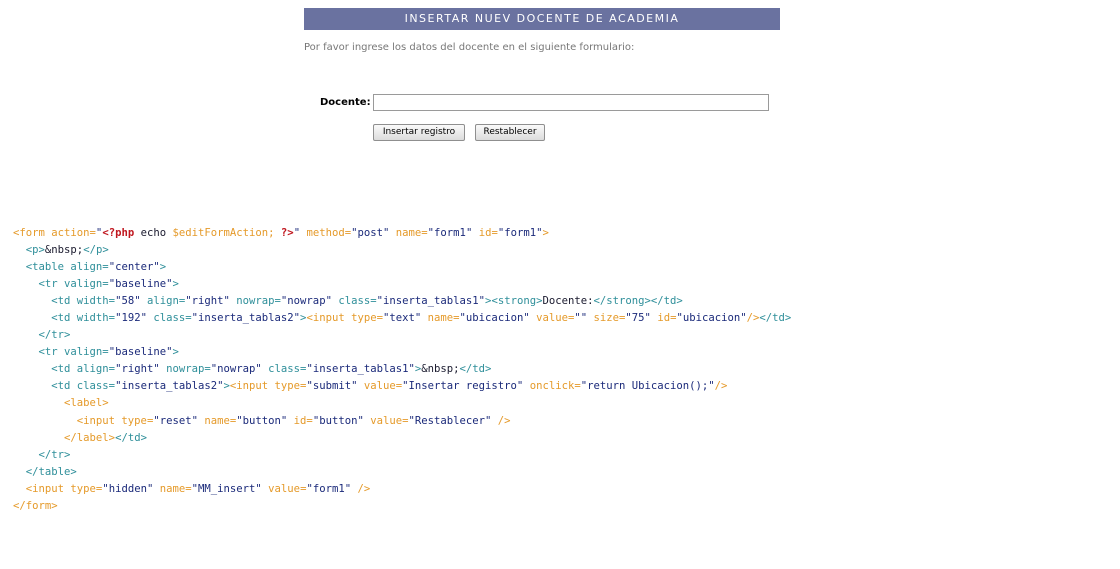  Describe the element at coordinates (134, 267) in the screenshot. I see `code-token: "center"` at that location.